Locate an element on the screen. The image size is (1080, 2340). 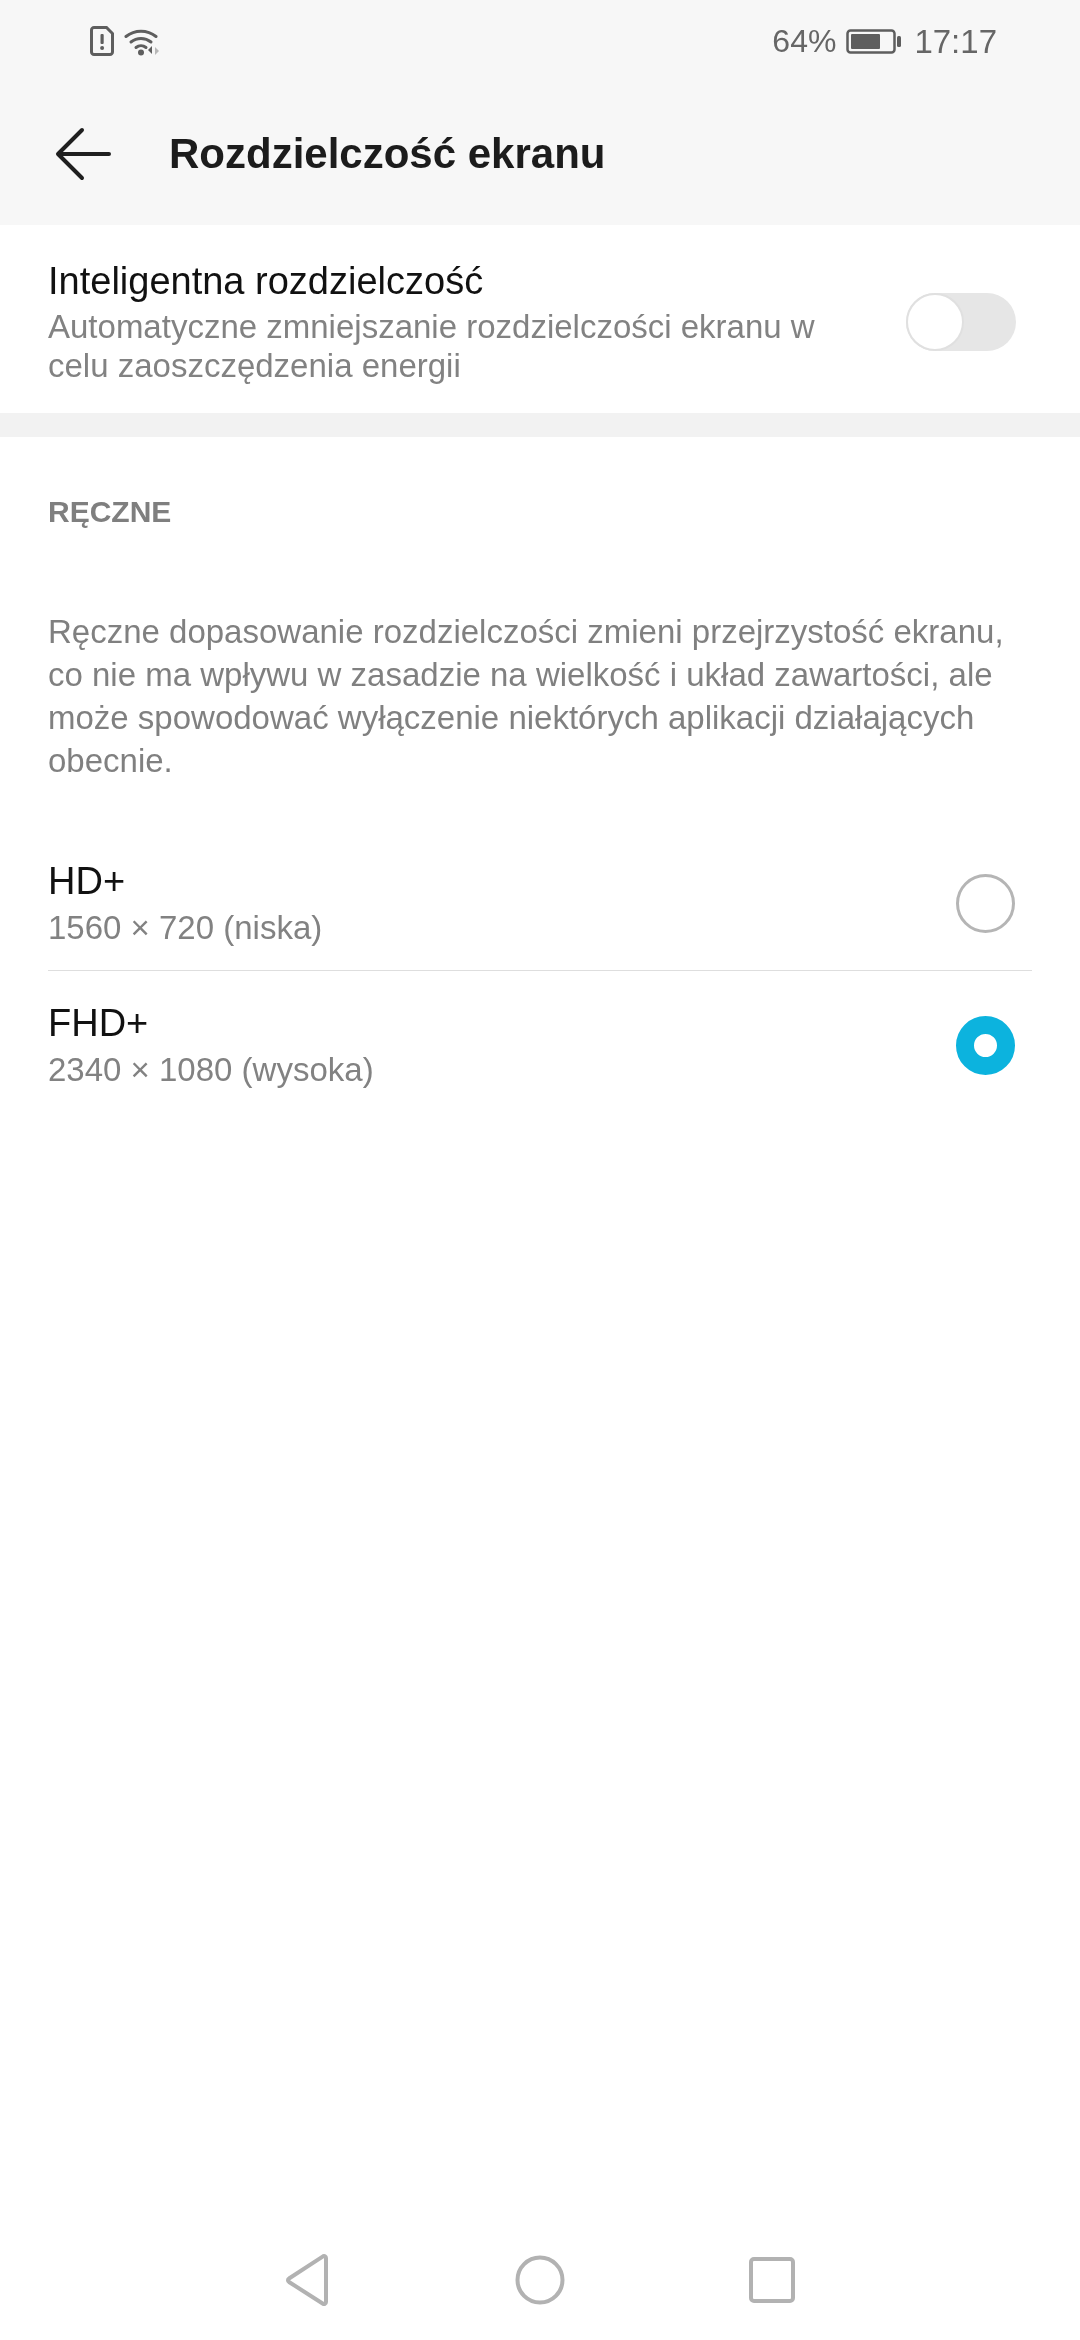
option-subtitle: 2340 × 1080 (wysoka) is located at coordinates (211, 1070).